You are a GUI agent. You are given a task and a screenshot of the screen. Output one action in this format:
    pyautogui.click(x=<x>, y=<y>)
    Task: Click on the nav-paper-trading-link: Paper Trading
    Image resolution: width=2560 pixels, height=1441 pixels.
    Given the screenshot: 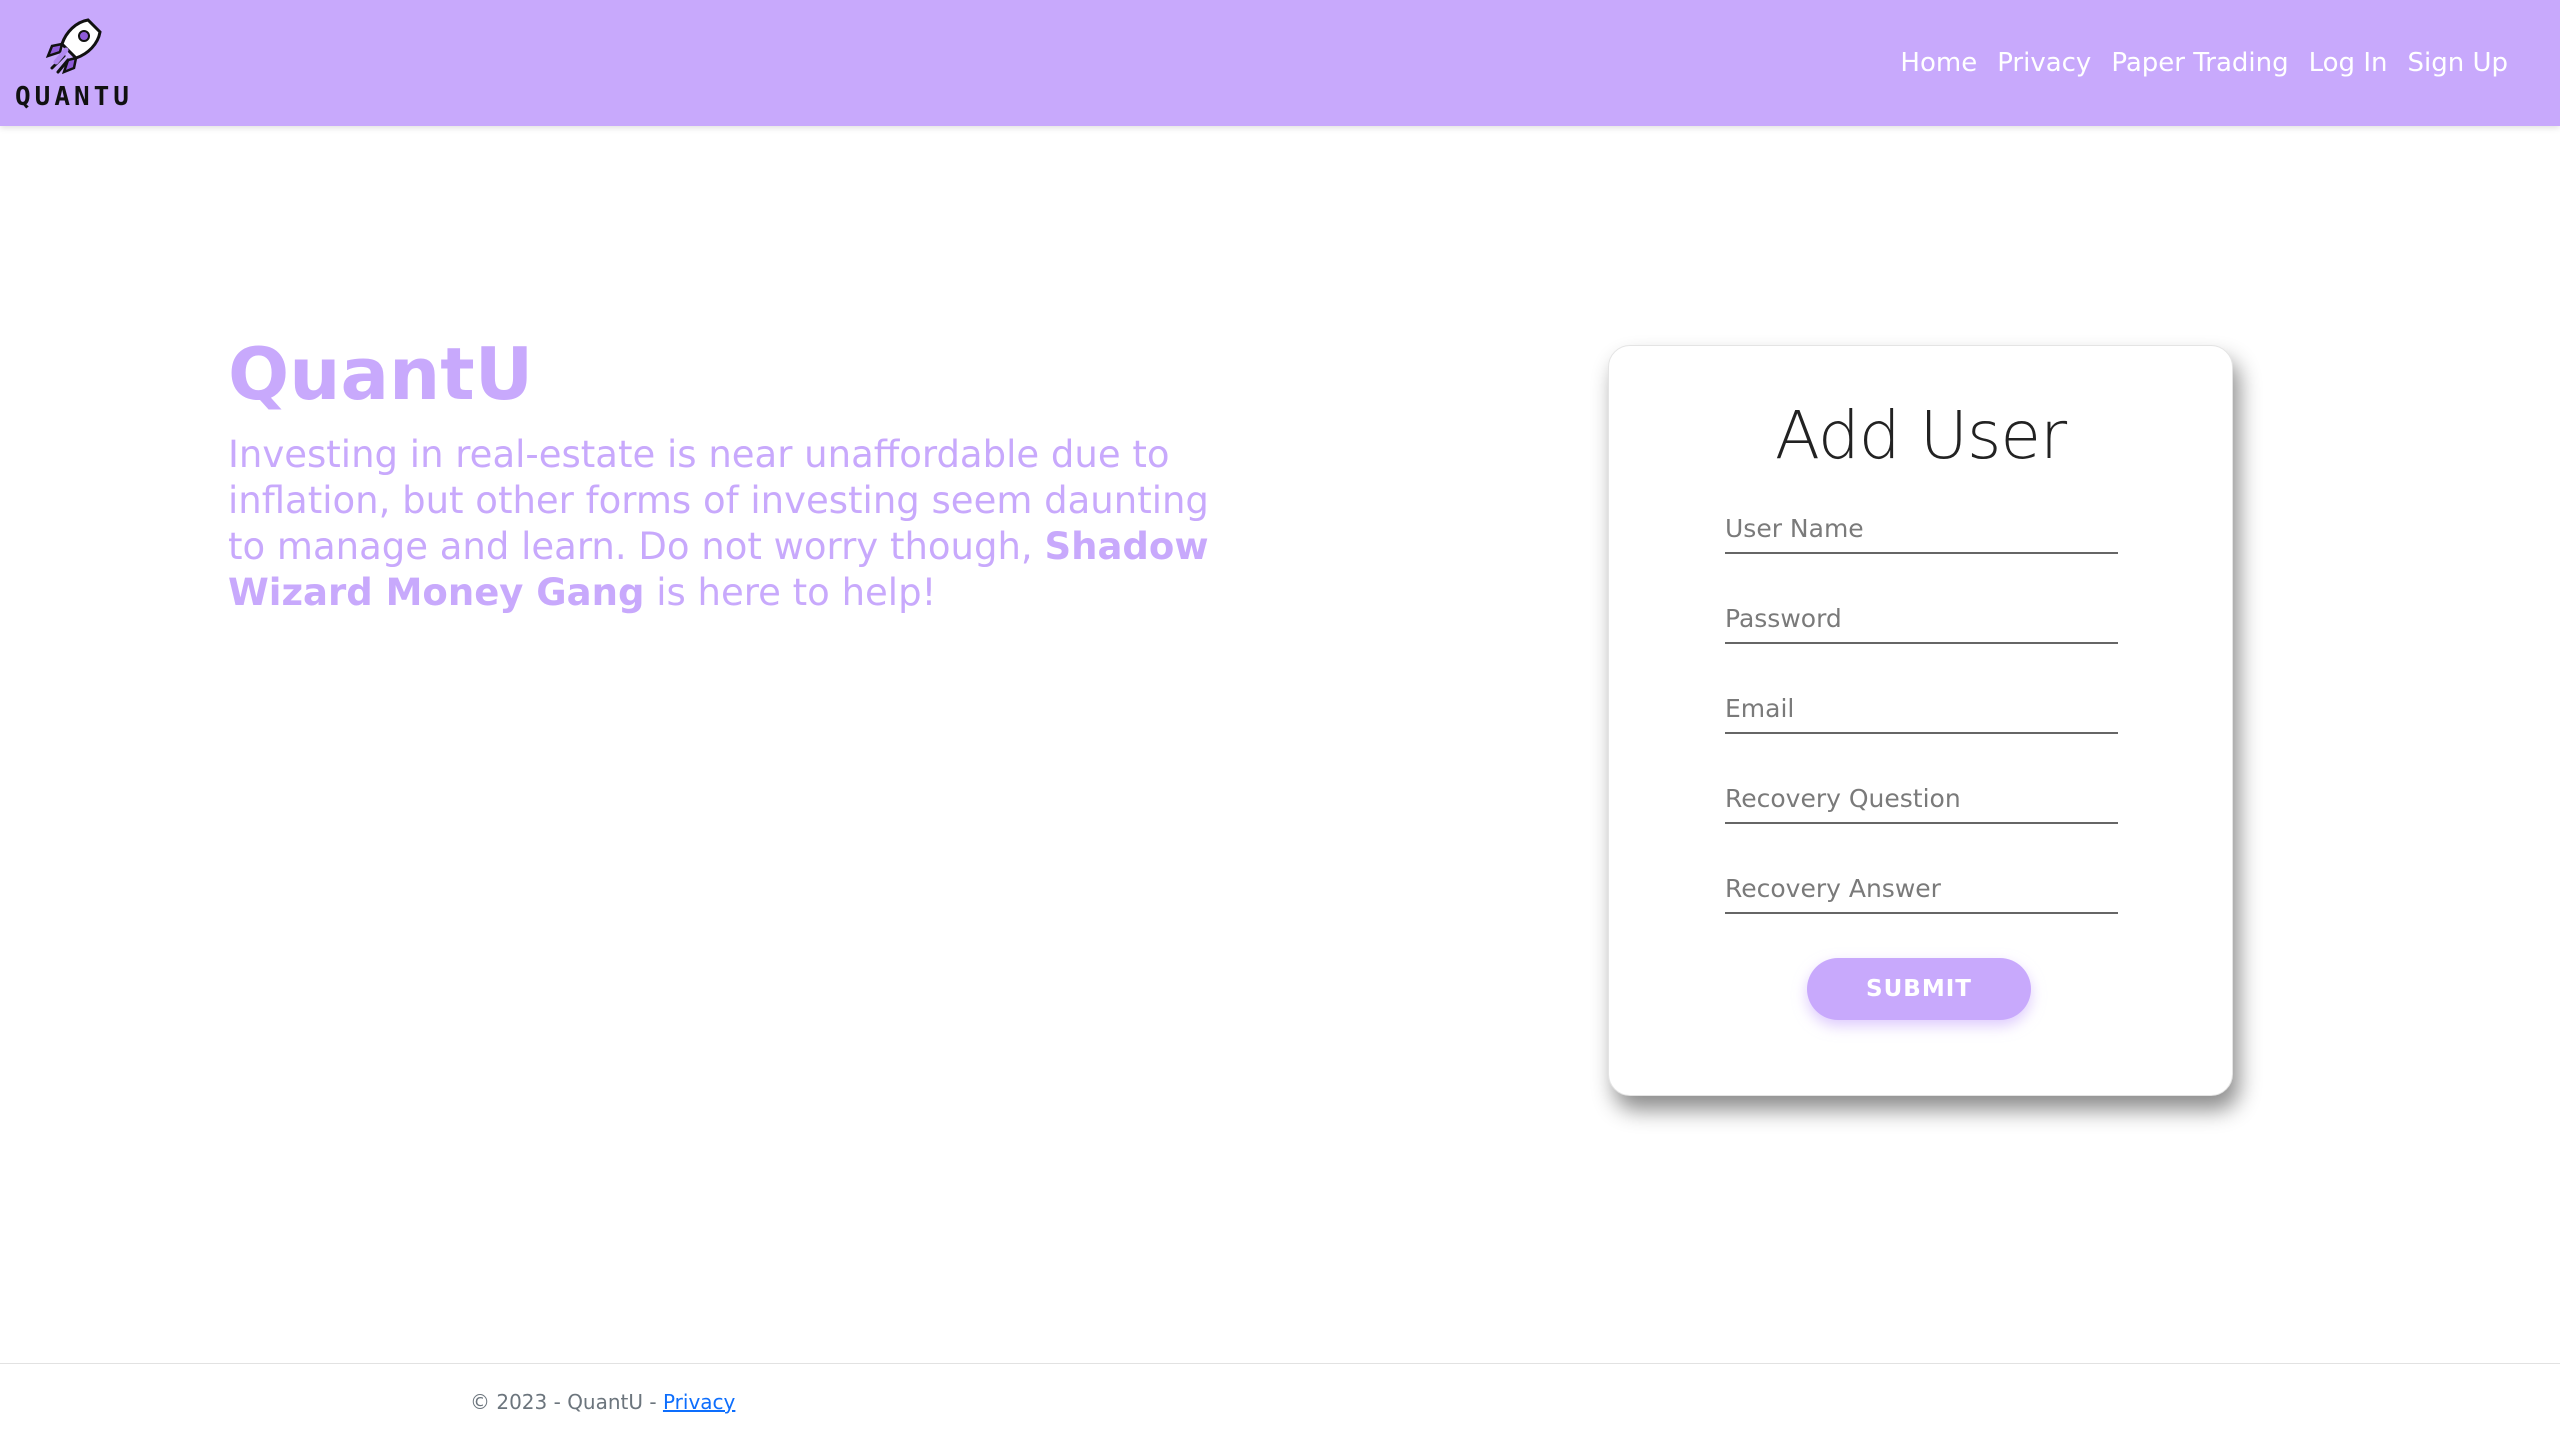 What is the action you would take?
    pyautogui.click(x=2199, y=63)
    